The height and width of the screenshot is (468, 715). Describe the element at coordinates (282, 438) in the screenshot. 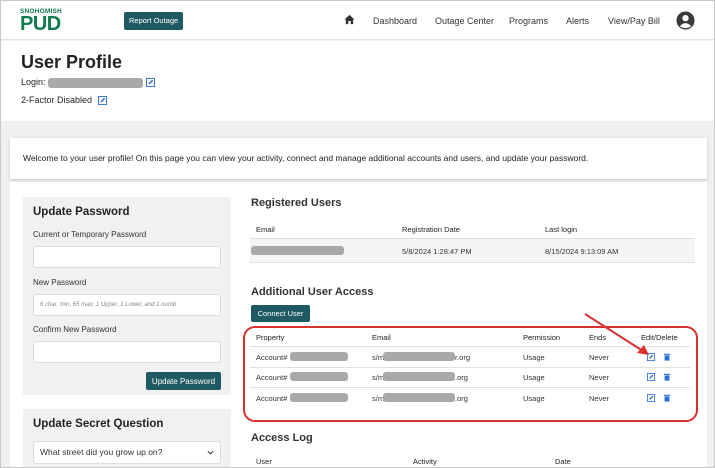

I see `access-log-title: Access Log` at that location.